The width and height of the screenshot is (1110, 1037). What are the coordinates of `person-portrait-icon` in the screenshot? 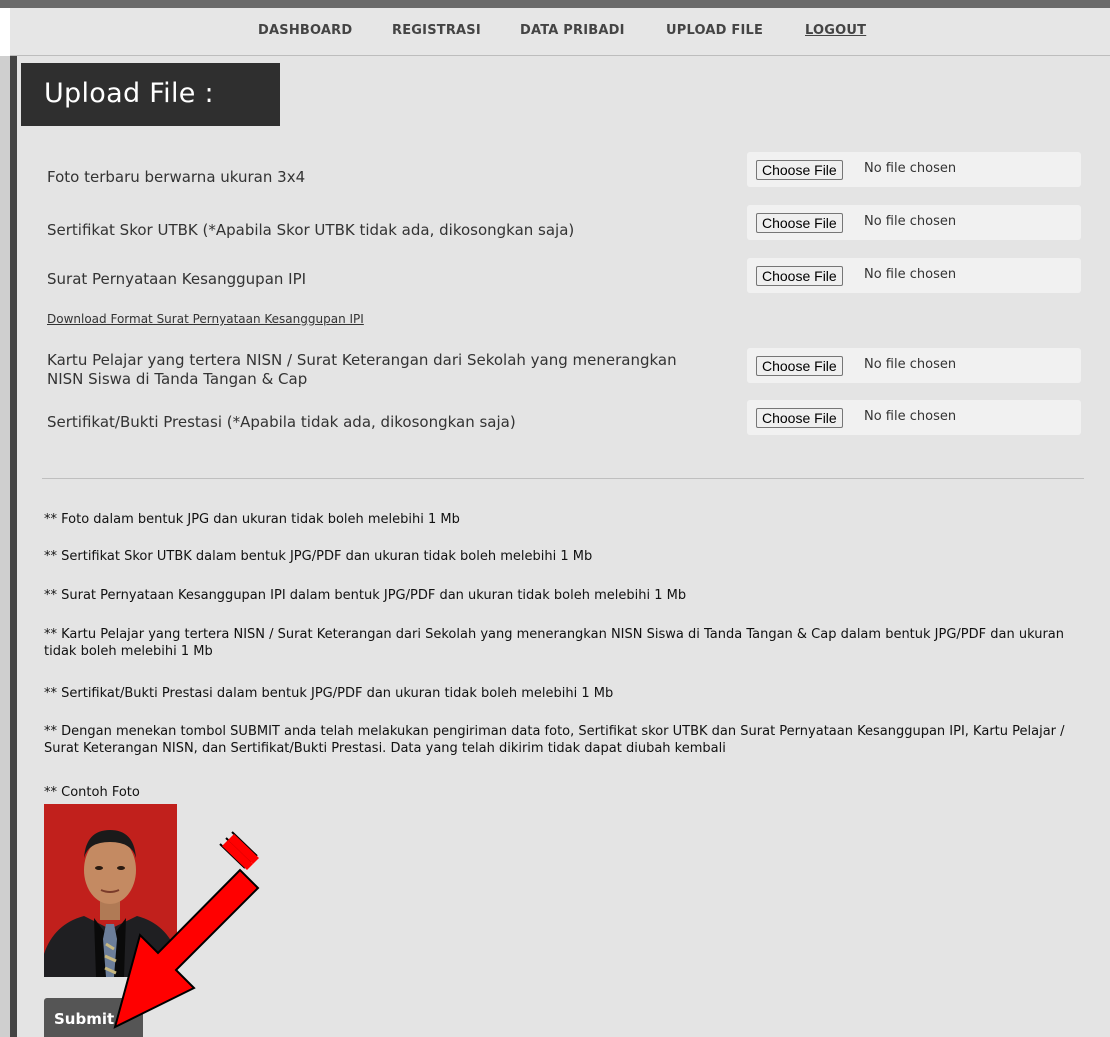 It's located at (110, 890).